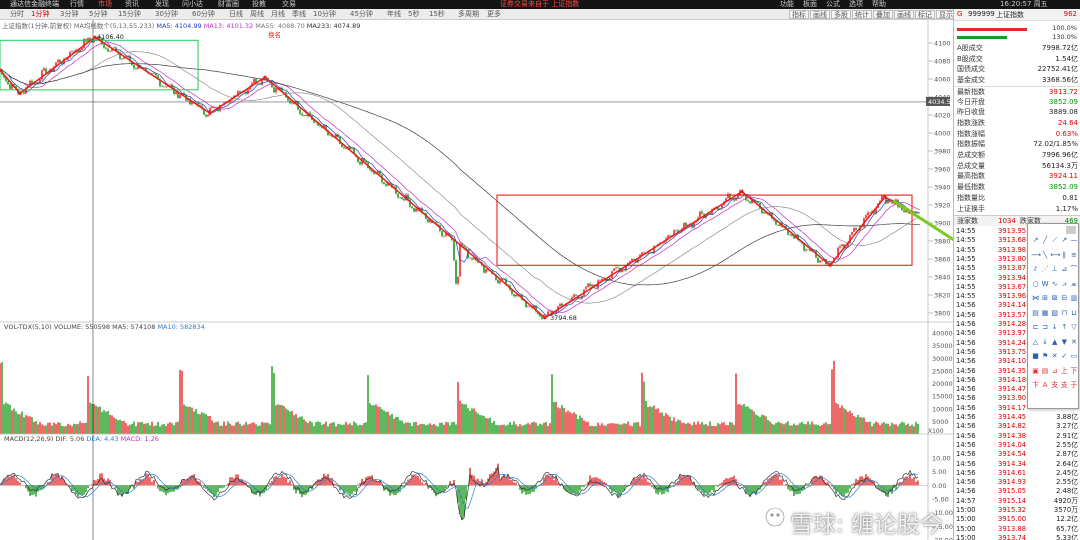 Image resolution: width=1080 pixels, height=540 pixels. Describe the element at coordinates (324, 14) in the screenshot. I see `period-tab: 10分钟` at that location.